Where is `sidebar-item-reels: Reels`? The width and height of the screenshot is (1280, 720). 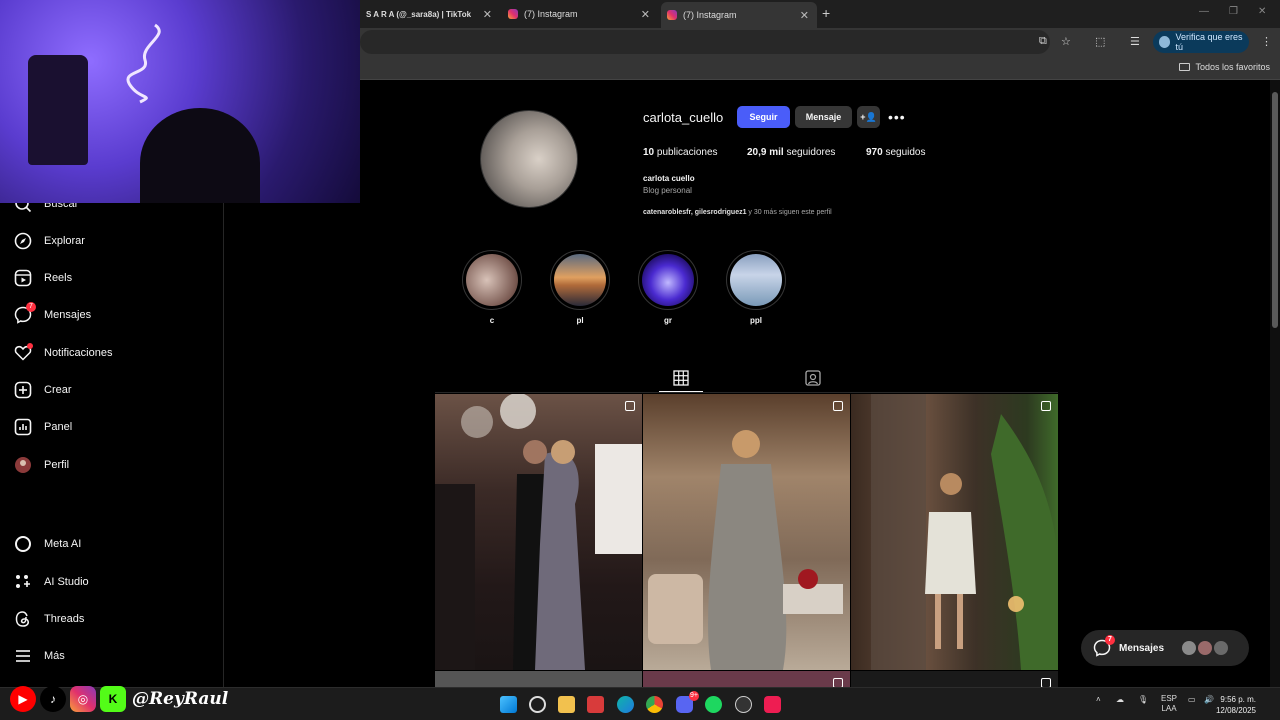 sidebar-item-reels: Reels is located at coordinates (43, 278).